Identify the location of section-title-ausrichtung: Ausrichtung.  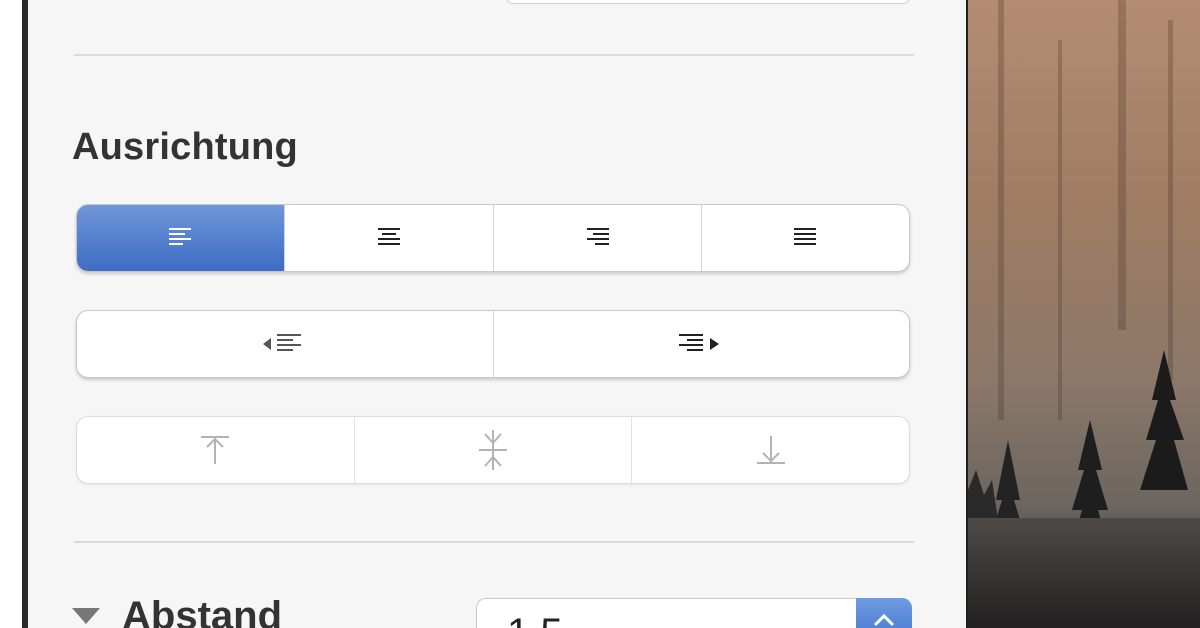
(185, 147).